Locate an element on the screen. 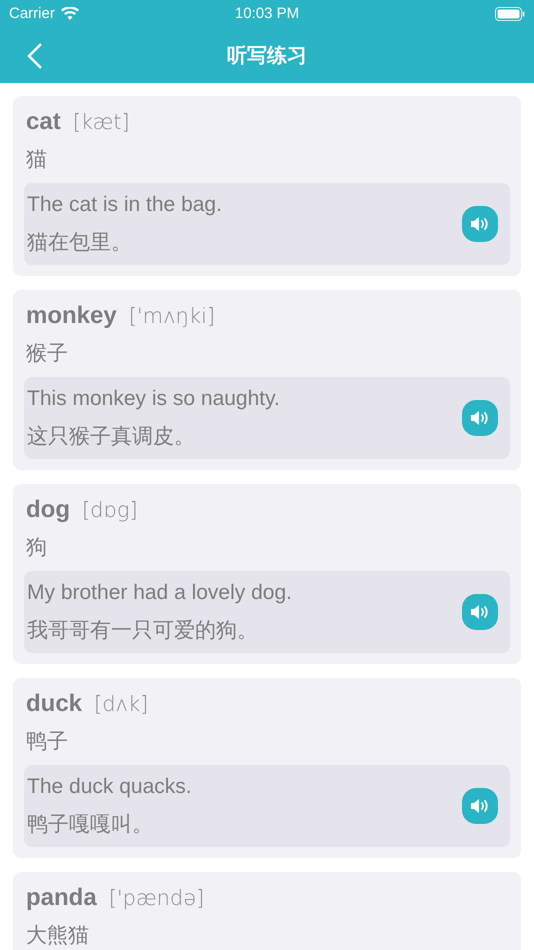 This screenshot has height=950, width=534. carrier-label: Carrier is located at coordinates (32, 14).